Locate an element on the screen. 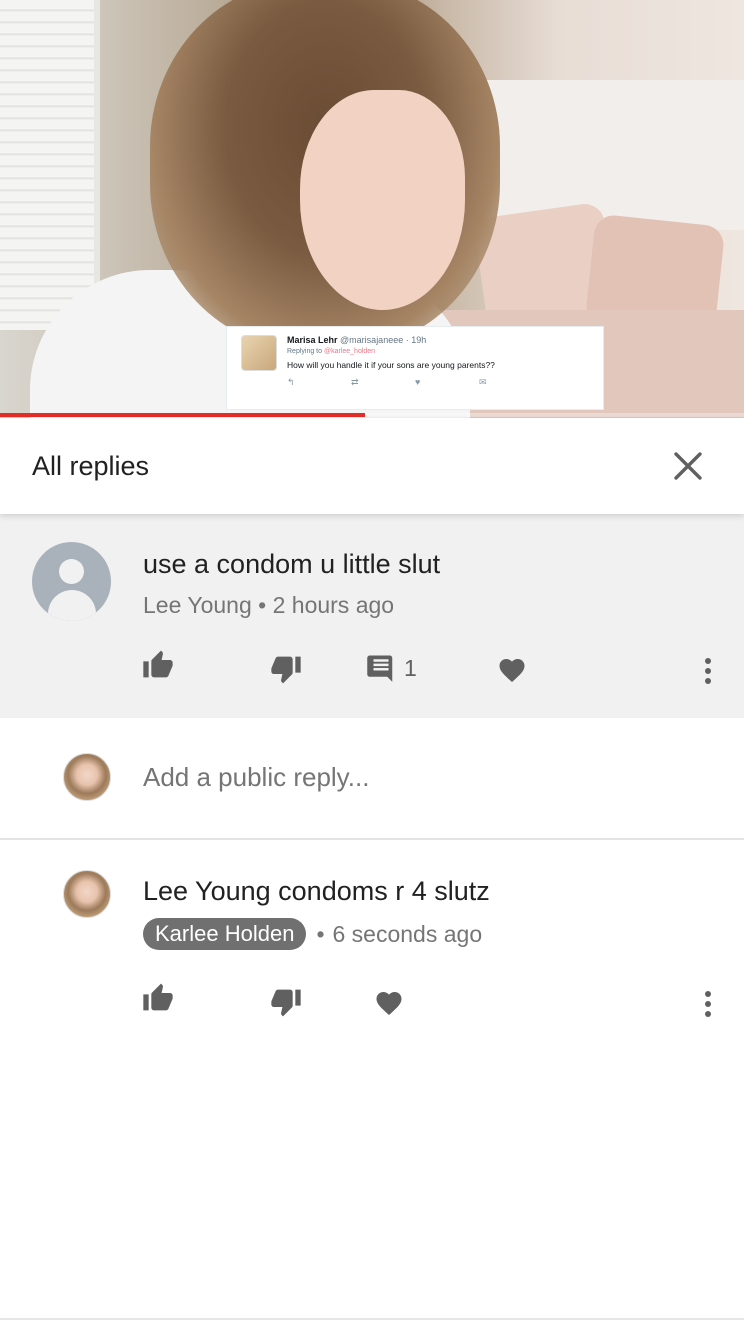  comment-actions: 1 is located at coordinates (372, 669).